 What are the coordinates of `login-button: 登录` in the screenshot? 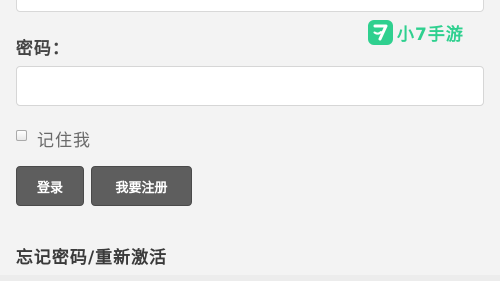 It's located at (50, 186).